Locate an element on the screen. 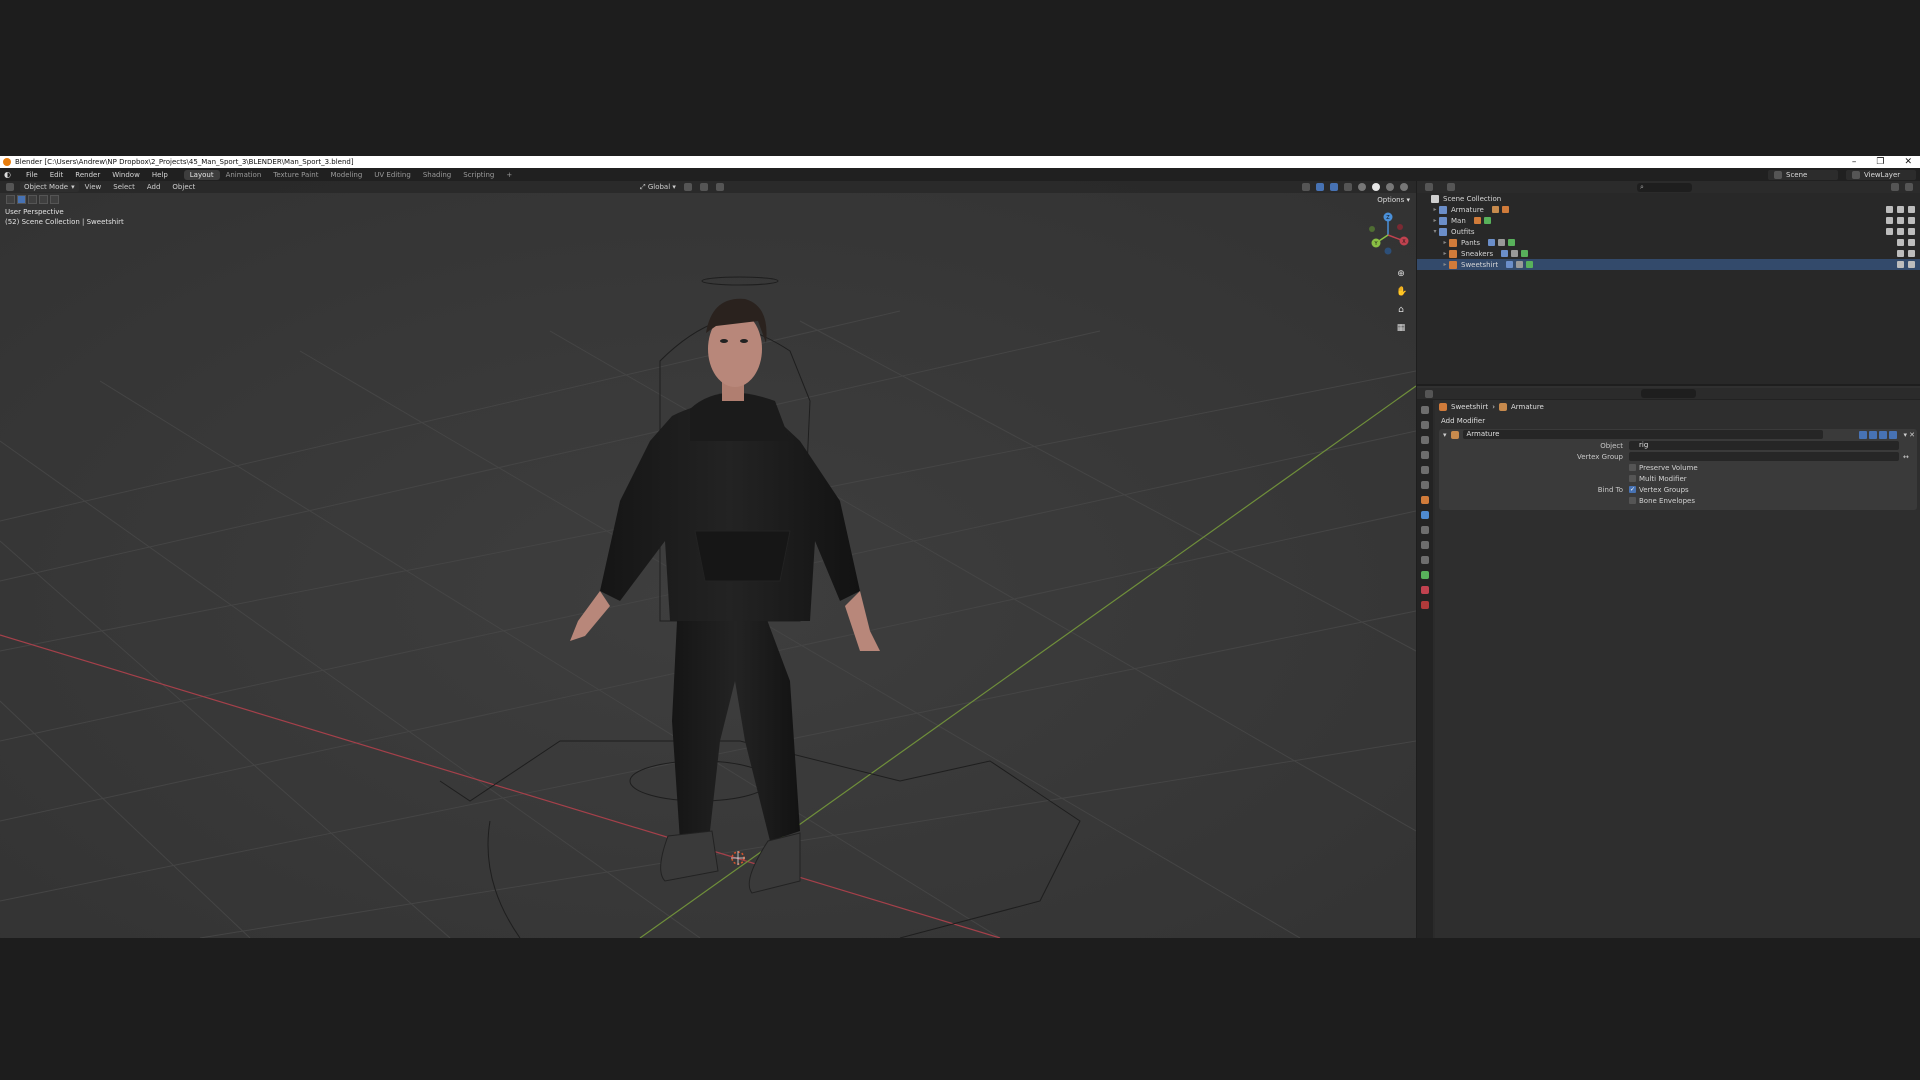 The height and width of the screenshot is (1080, 1920). object-field: rig is located at coordinates (1764, 445).